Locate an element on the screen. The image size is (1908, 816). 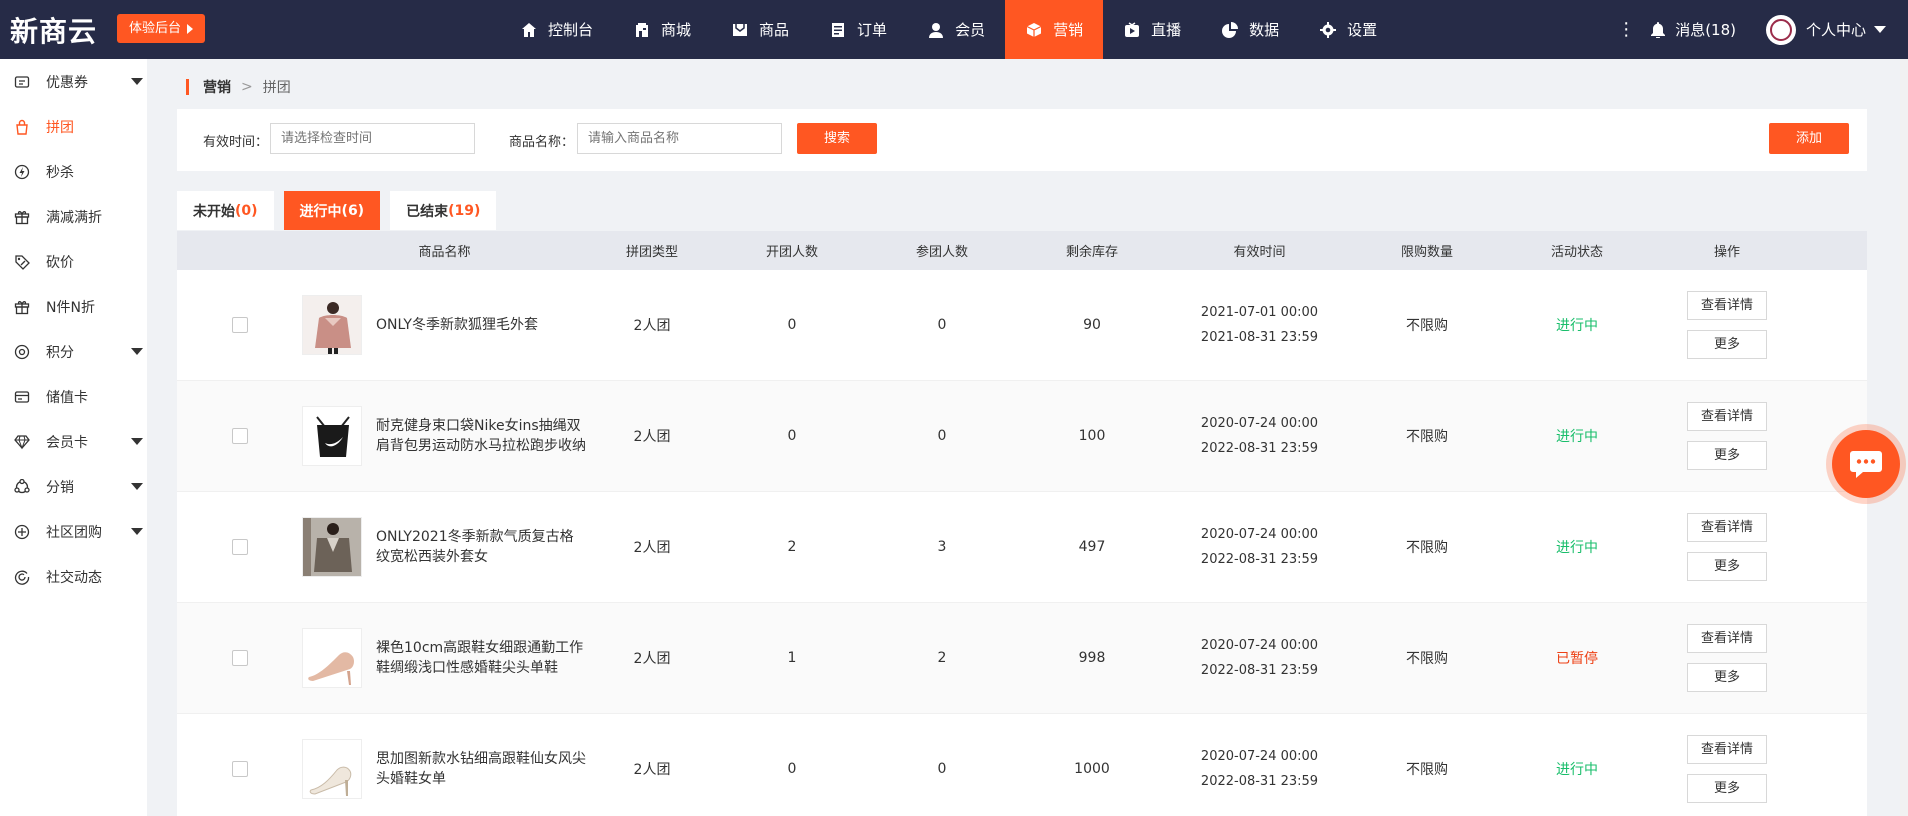
nav-item-label: 会员 is located at coordinates (970, 30).